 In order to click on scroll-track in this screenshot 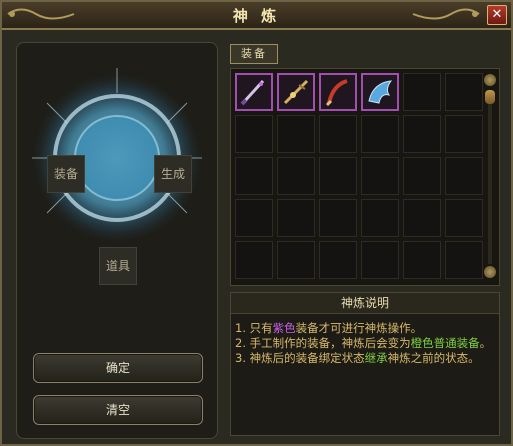, I will do `click(490, 178)`.